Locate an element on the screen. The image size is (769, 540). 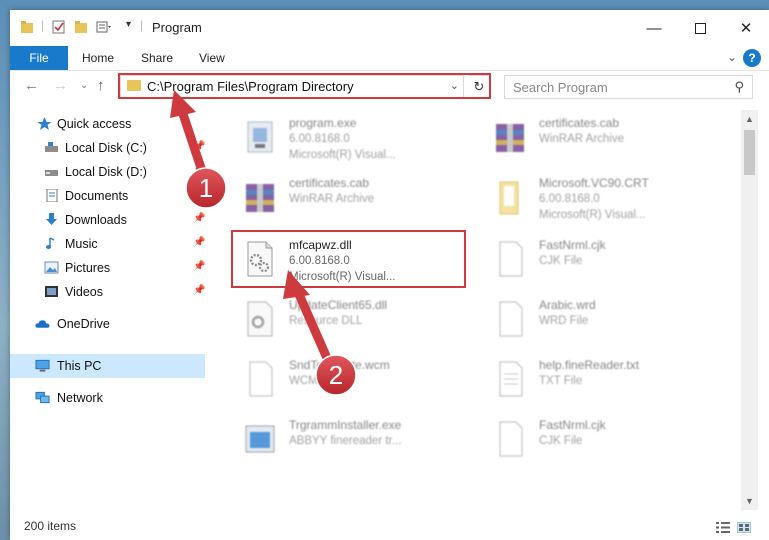
tab-file: File is located at coordinates (39, 58).